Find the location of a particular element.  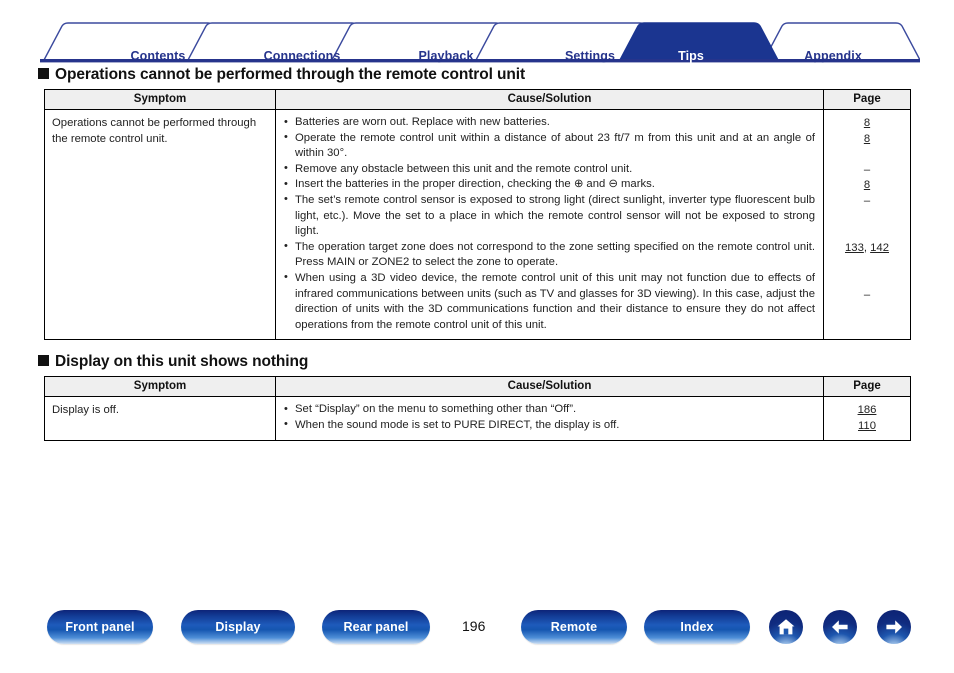

index-button: Index is located at coordinates (697, 627).